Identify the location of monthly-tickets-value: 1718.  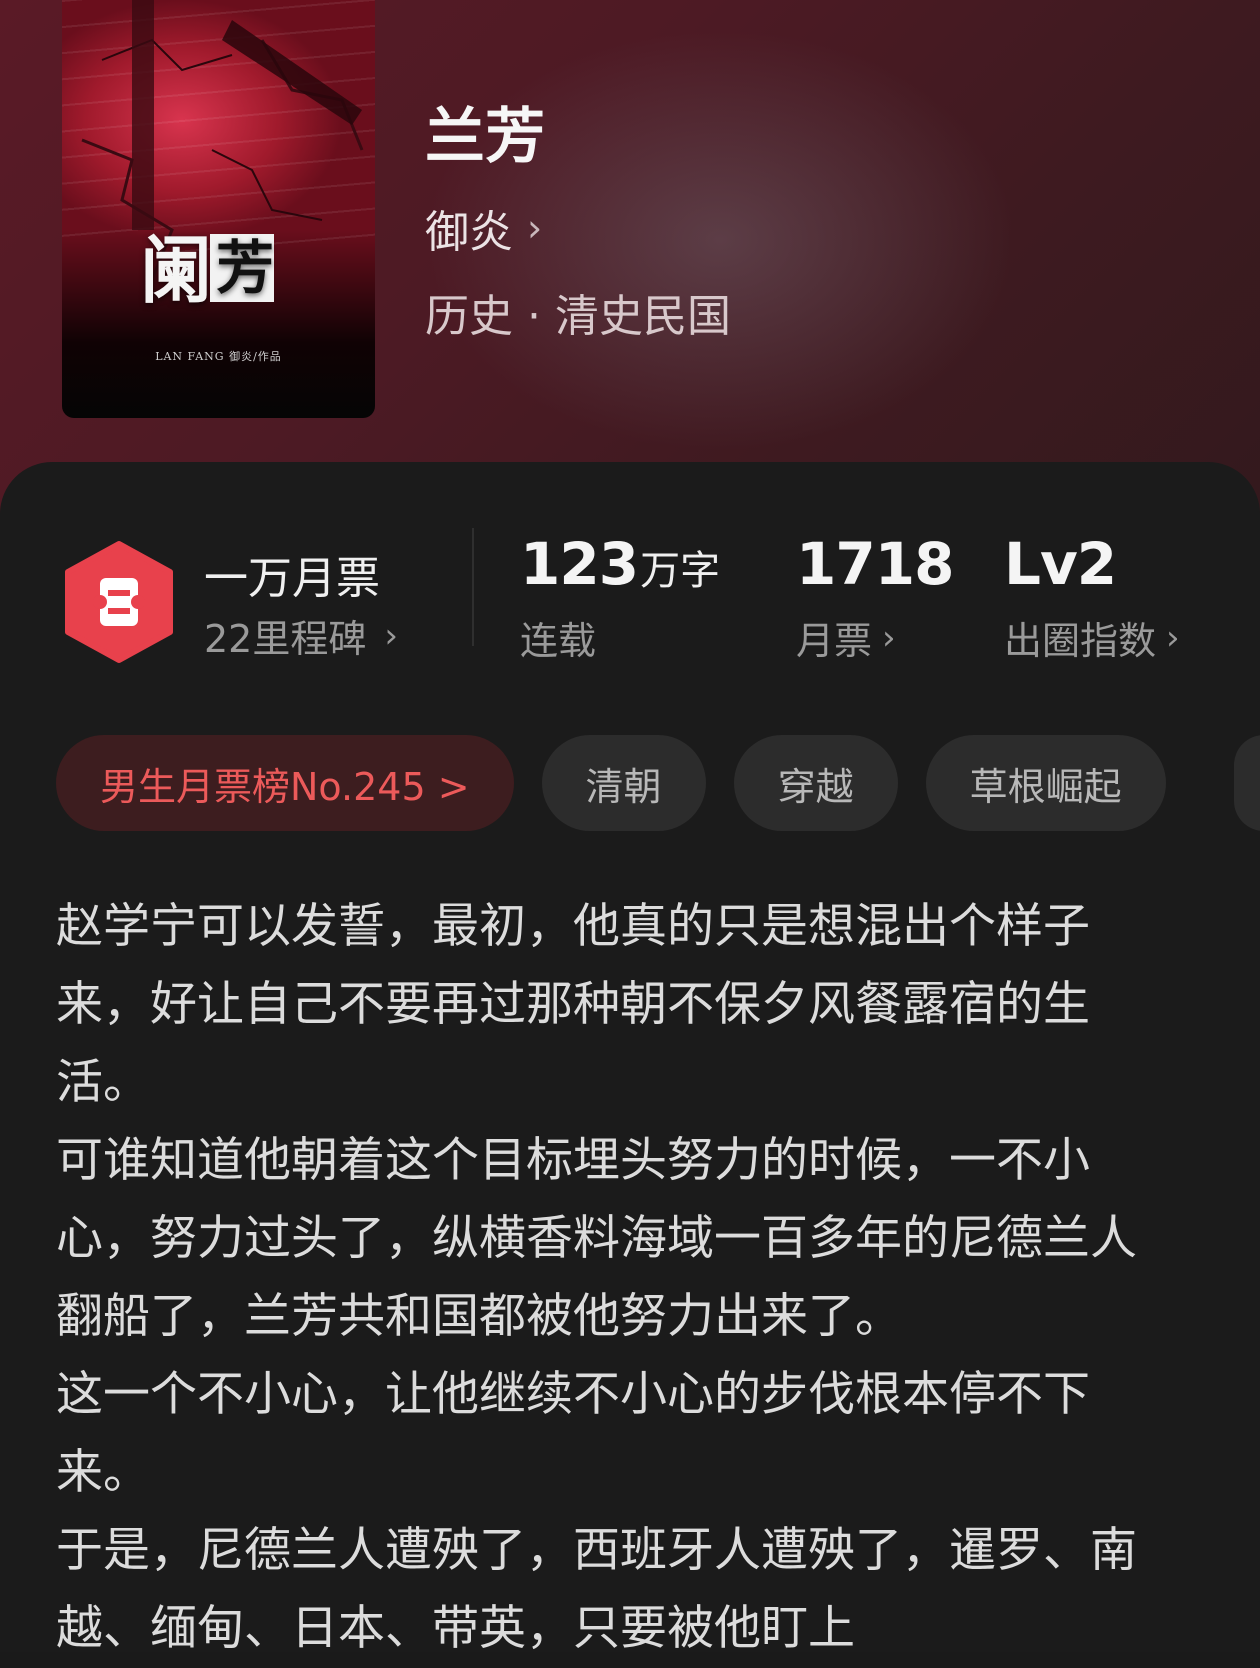
(875, 564).